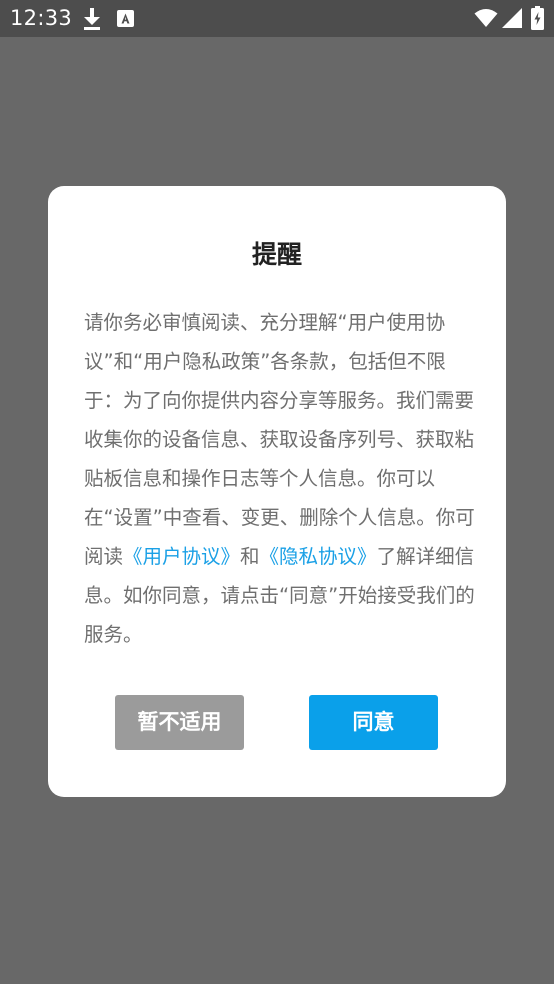  I want to click on status-bar: 12:33, so click(277, 18).